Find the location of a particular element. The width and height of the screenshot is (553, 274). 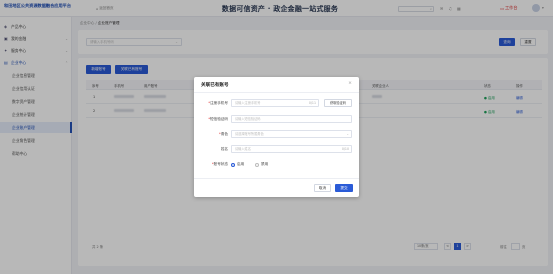

role-label: *角色 is located at coordinates (223, 134).